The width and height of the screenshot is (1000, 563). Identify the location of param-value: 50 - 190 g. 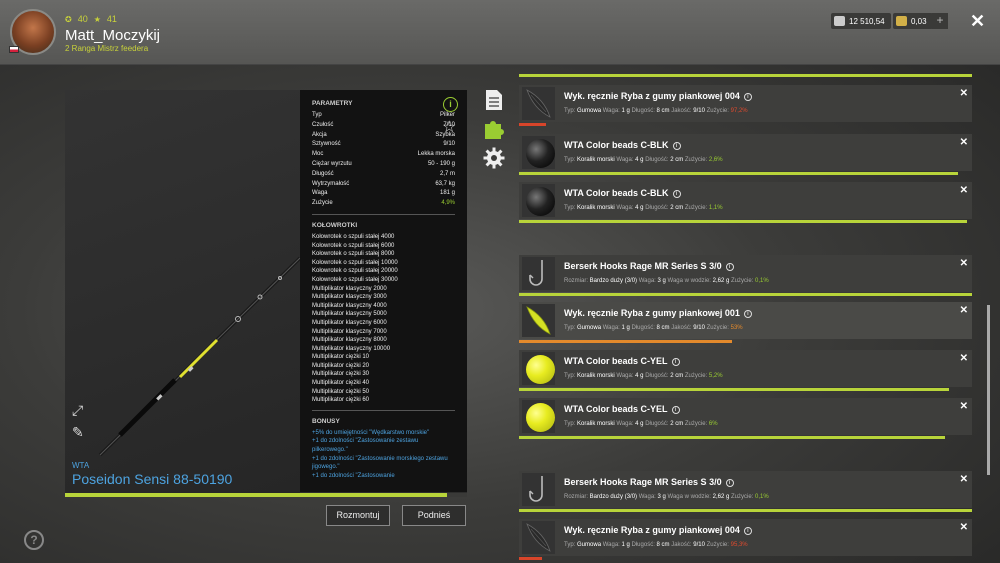
(441, 163).